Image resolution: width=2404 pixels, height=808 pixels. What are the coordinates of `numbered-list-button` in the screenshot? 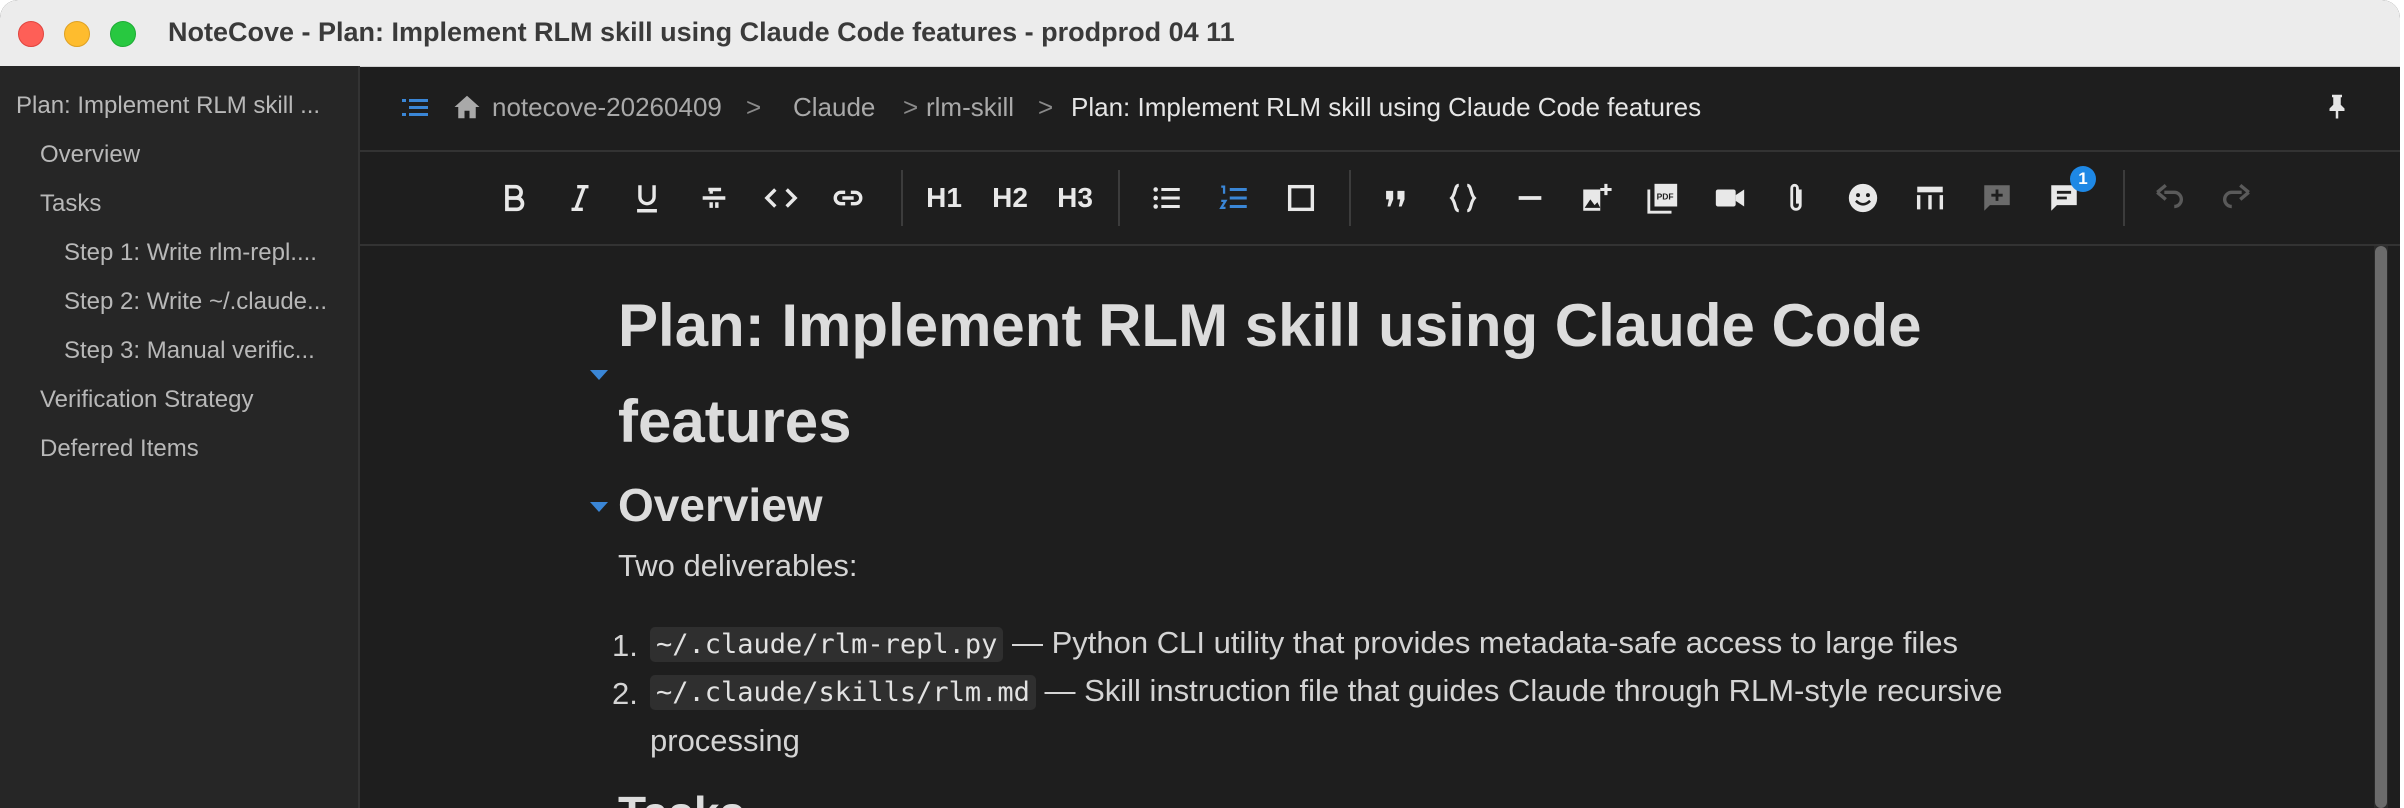 It's located at (1234, 198).